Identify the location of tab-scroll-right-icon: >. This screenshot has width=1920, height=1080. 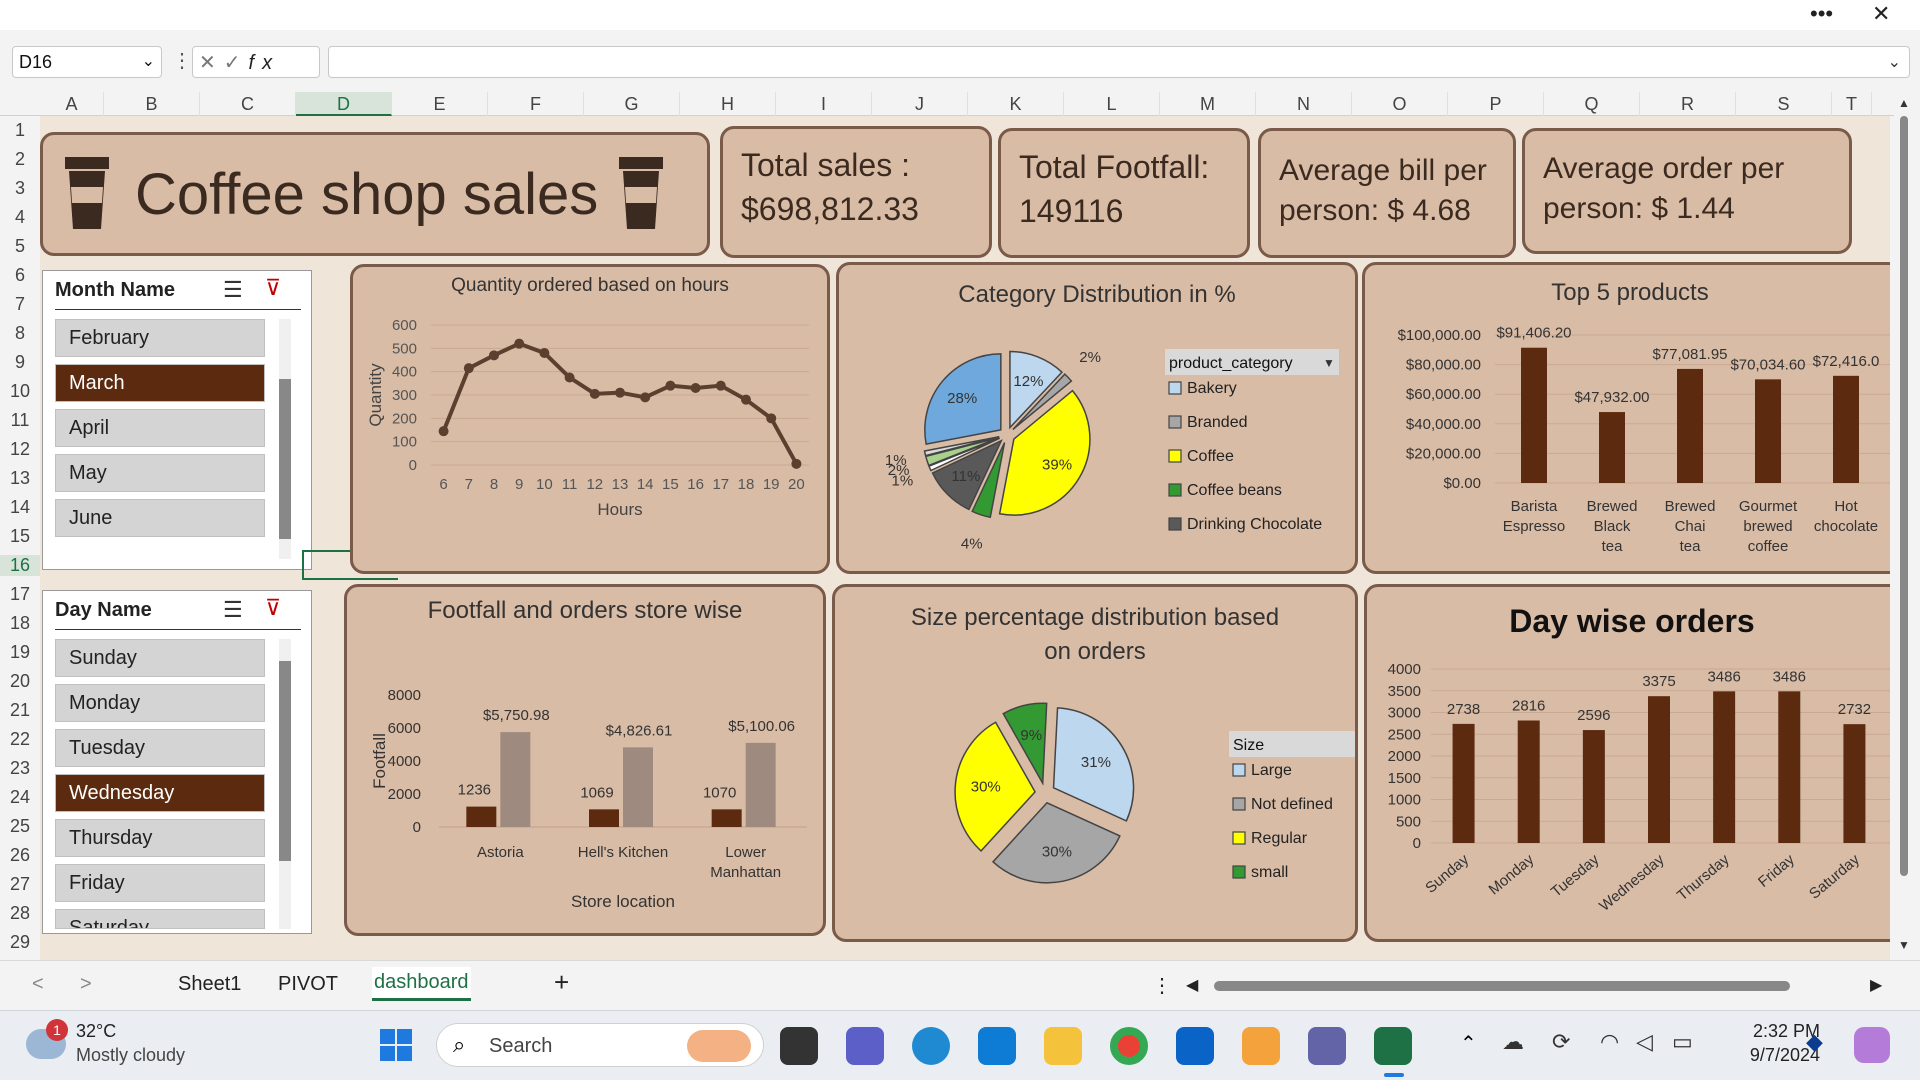
(86, 984).